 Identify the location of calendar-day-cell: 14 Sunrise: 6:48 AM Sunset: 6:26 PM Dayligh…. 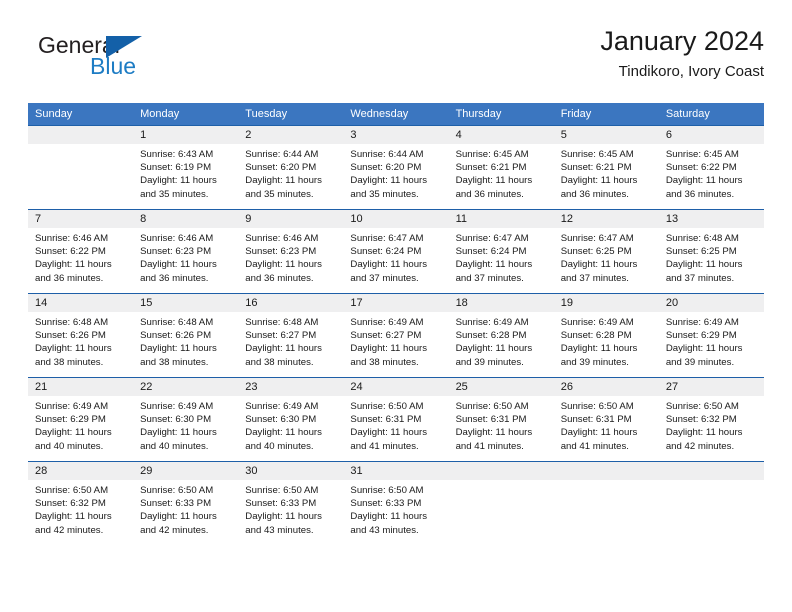
(81, 335).